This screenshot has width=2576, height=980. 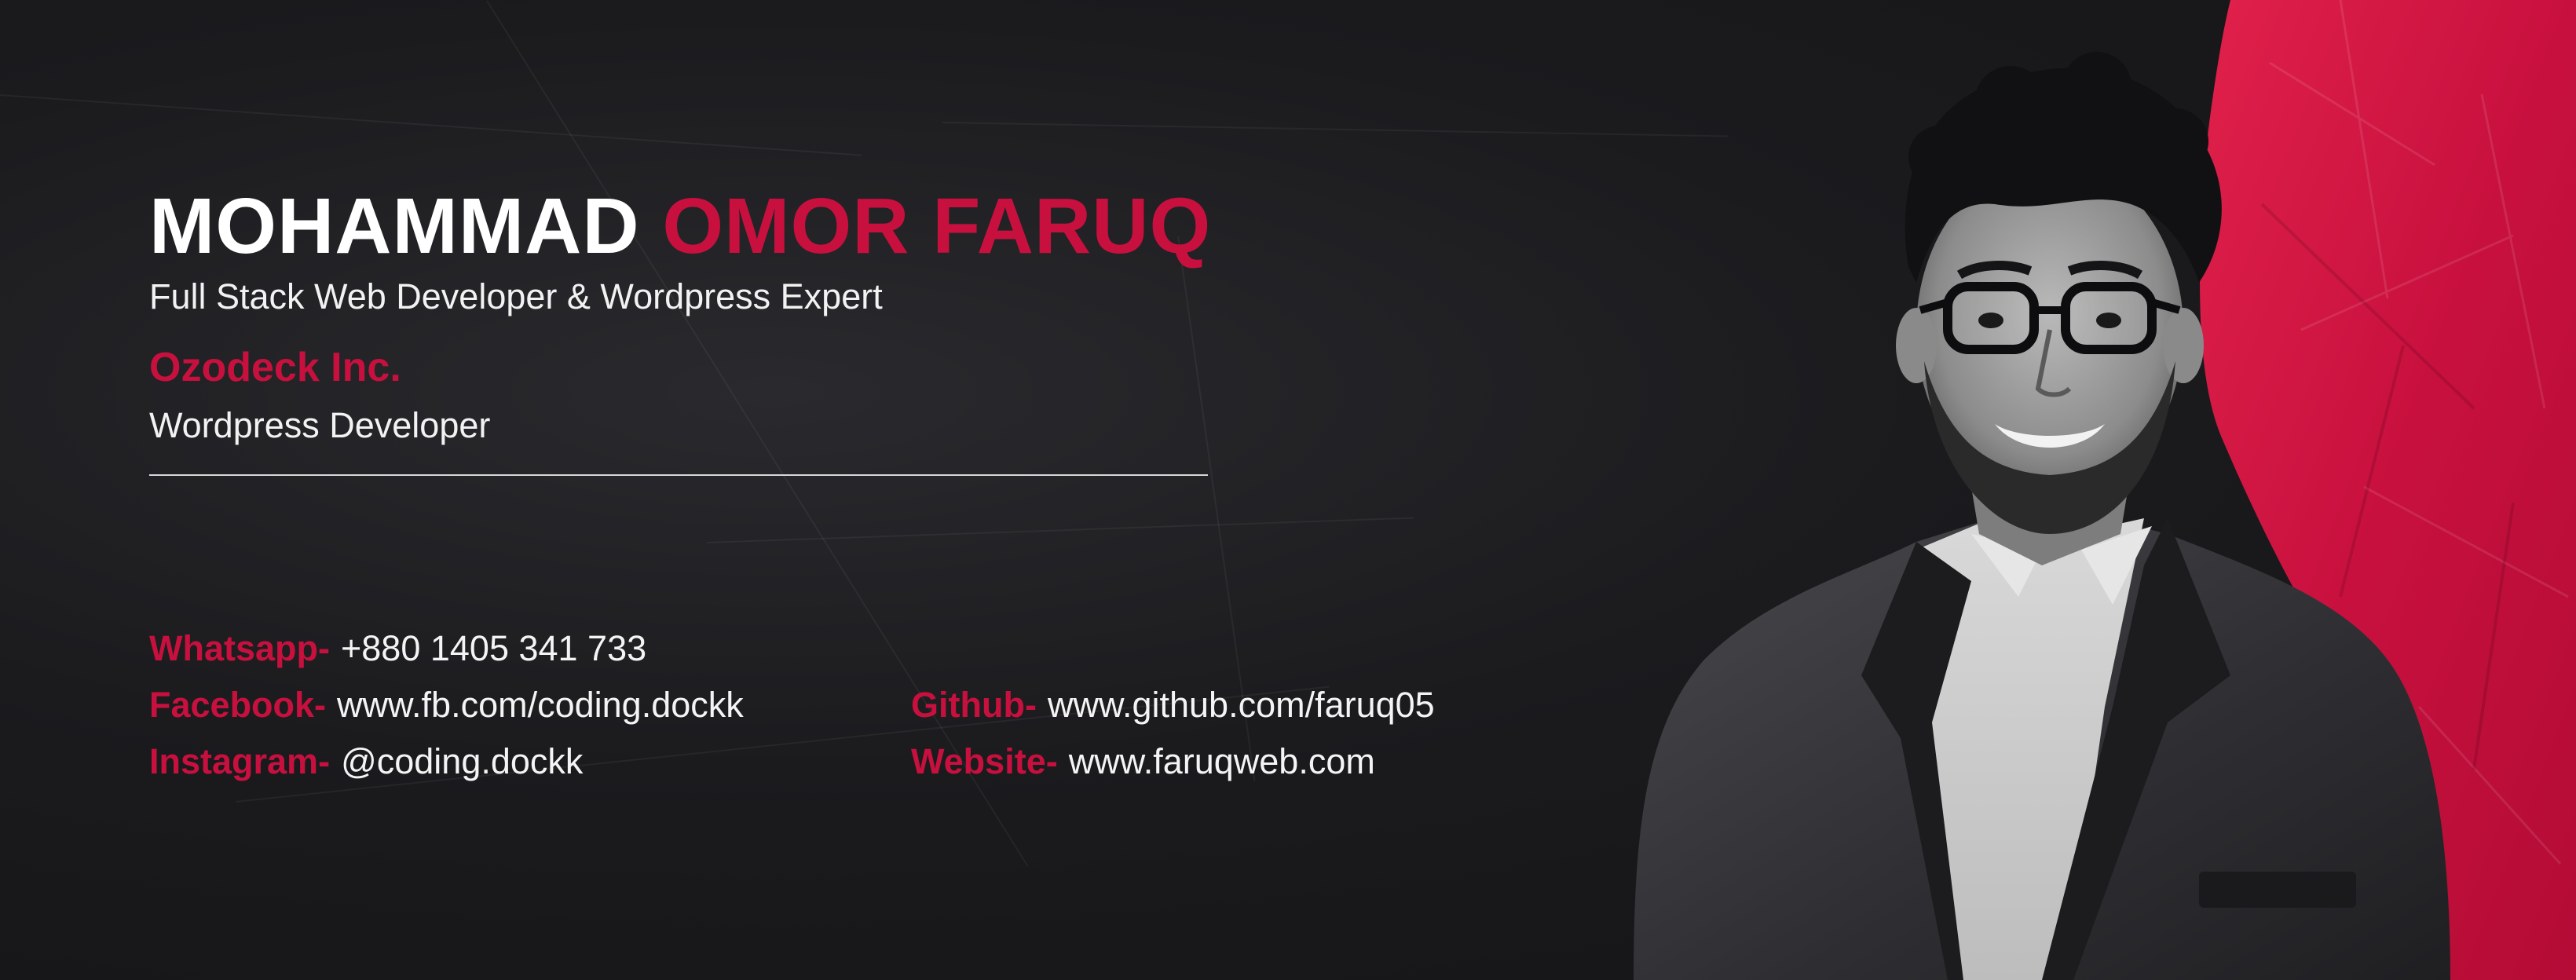 I want to click on contact-row: Whatsapp- +880 1405 341 733, so click(x=895, y=648).